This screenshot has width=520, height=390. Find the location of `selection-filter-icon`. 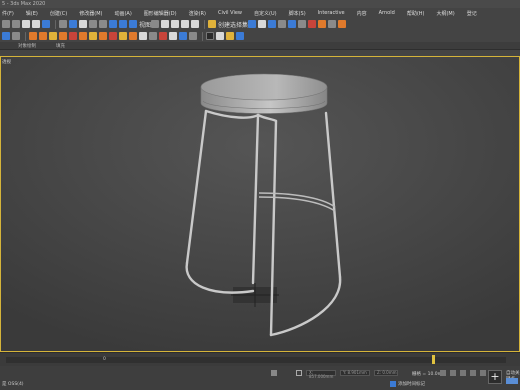

selection-filter-icon is located at coordinates (63, 24).